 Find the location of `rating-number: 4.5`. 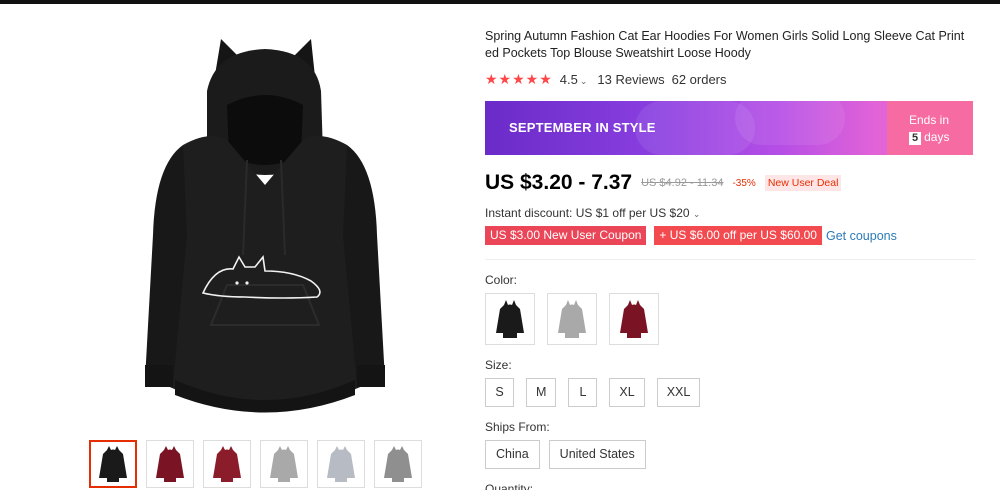

rating-number: 4.5 is located at coordinates (568, 79).